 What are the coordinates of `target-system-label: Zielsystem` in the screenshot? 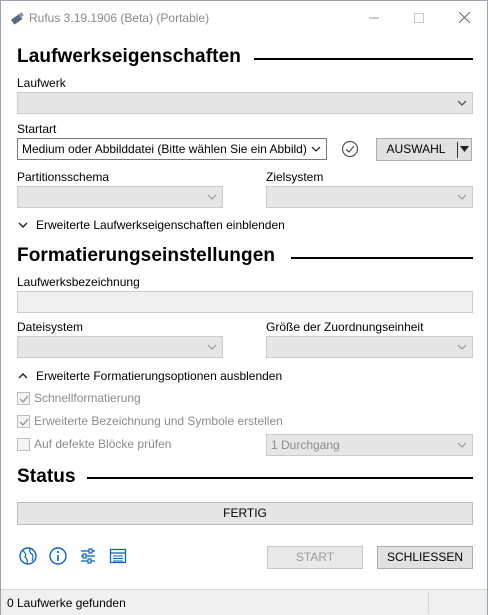 It's located at (295, 177).